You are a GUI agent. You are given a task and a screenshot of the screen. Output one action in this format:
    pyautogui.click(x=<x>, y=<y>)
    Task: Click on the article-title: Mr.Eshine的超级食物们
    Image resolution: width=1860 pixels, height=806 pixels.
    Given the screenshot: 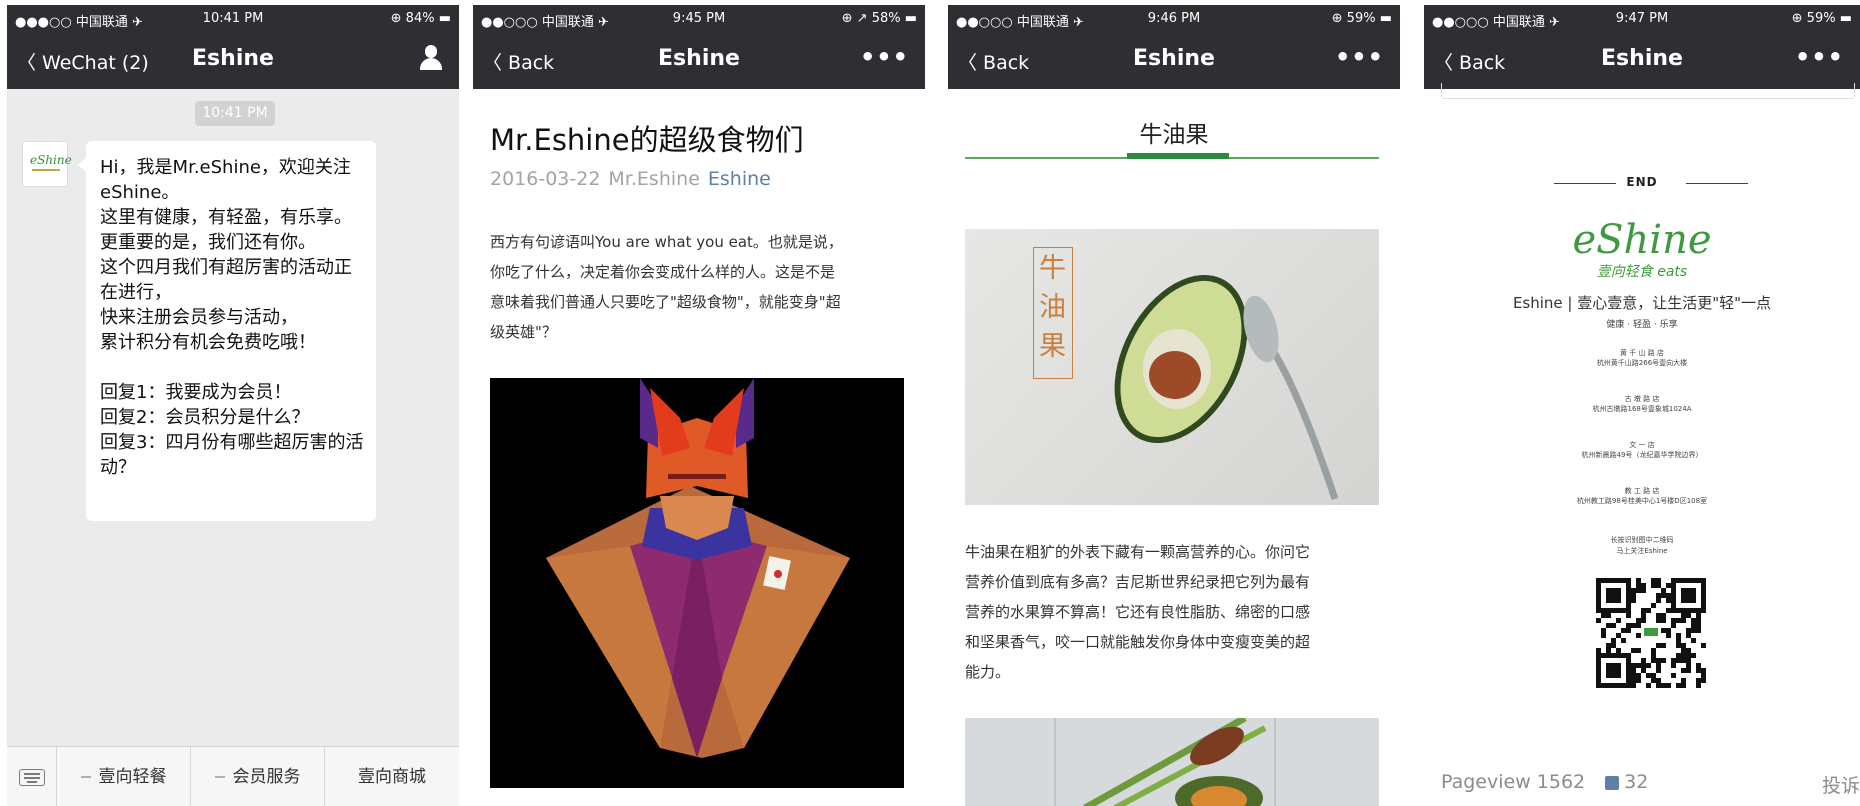 What is the action you would take?
    pyautogui.click(x=647, y=140)
    